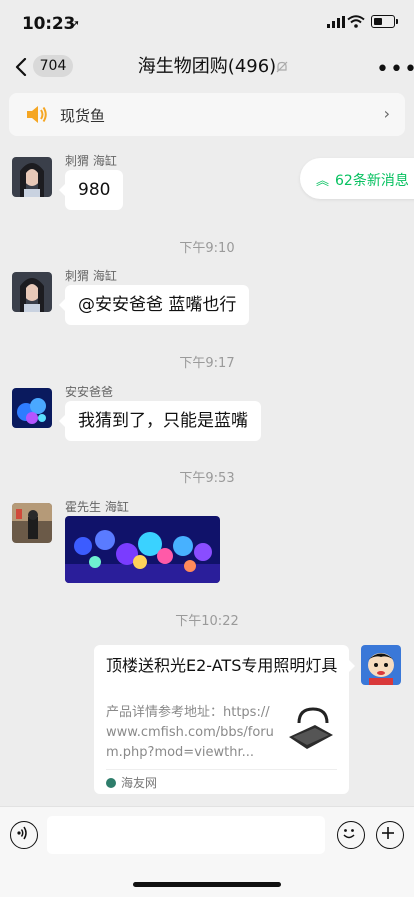 The width and height of the screenshot is (414, 897). I want to click on status-time: 10:23, so click(49, 24).